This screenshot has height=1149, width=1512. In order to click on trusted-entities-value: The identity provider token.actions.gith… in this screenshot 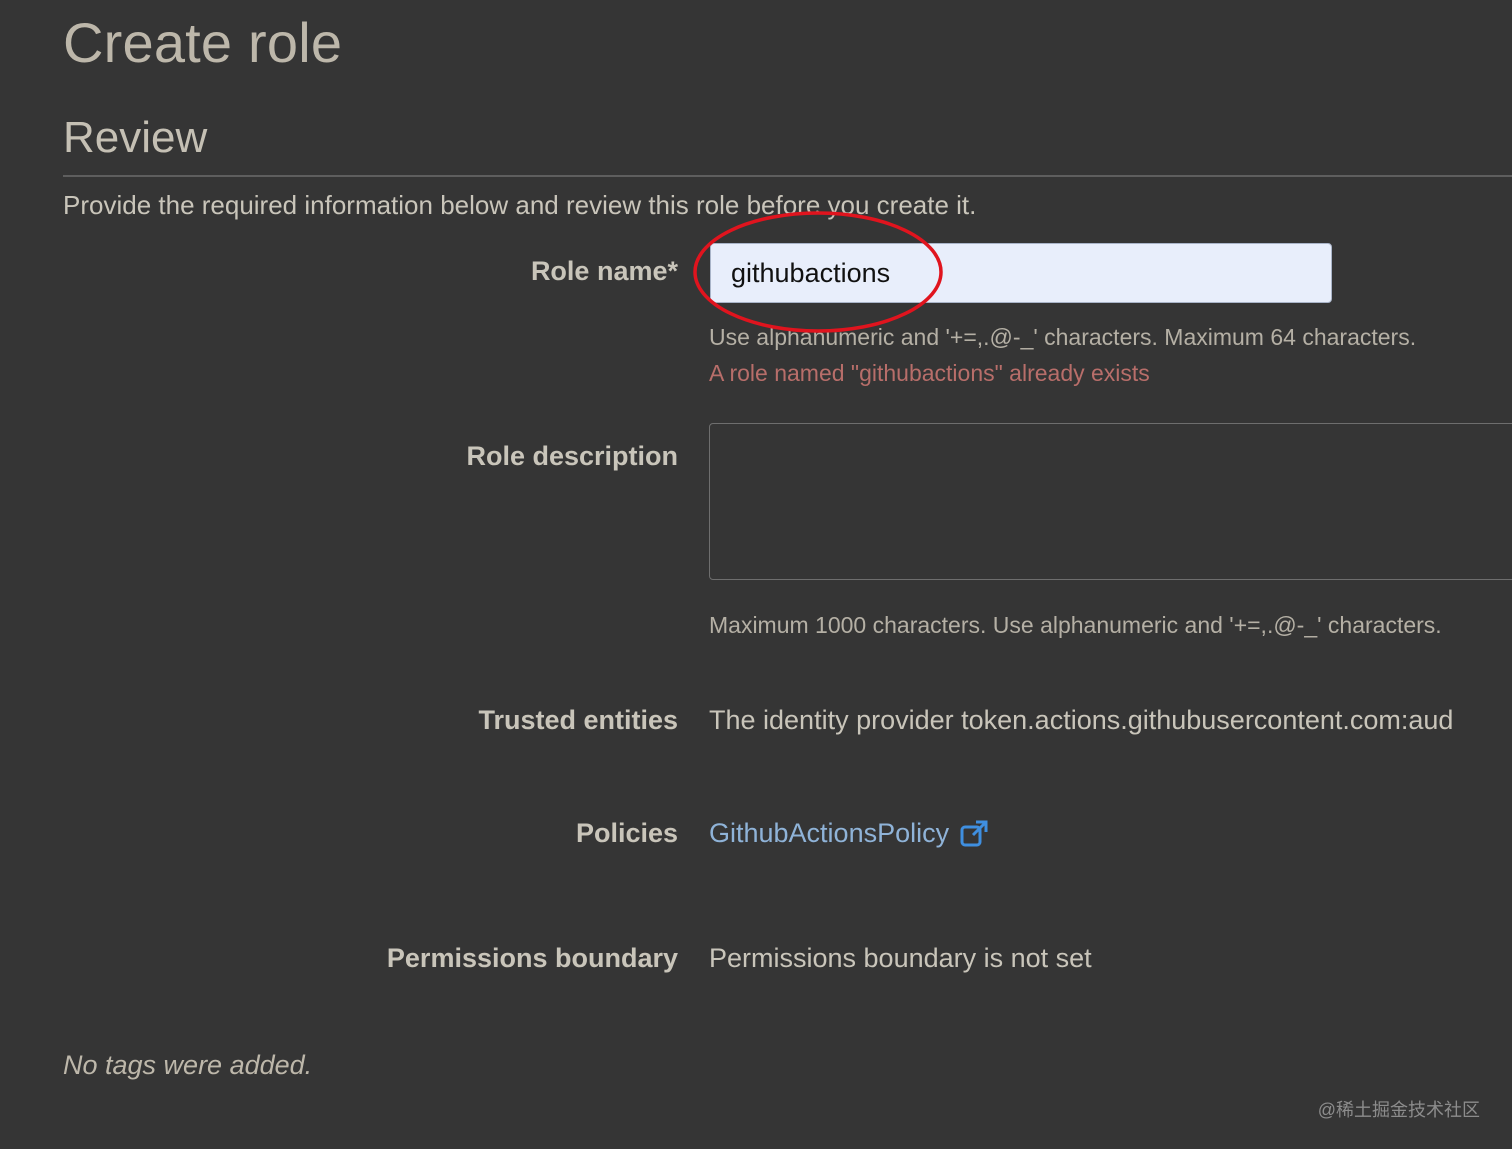, I will do `click(1081, 720)`.